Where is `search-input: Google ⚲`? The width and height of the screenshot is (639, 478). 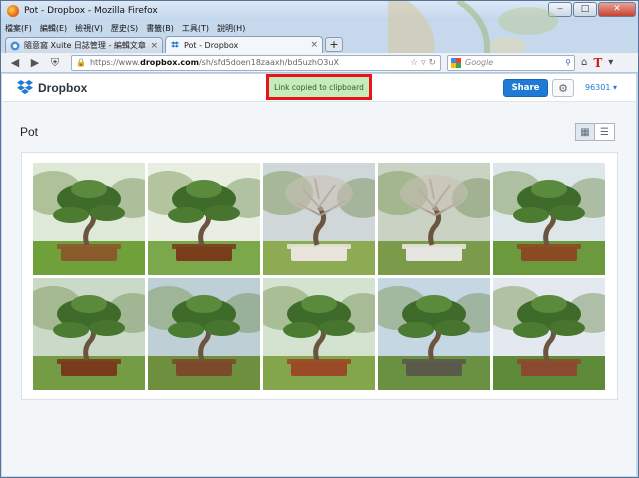 search-input: Google ⚲ is located at coordinates (511, 62).